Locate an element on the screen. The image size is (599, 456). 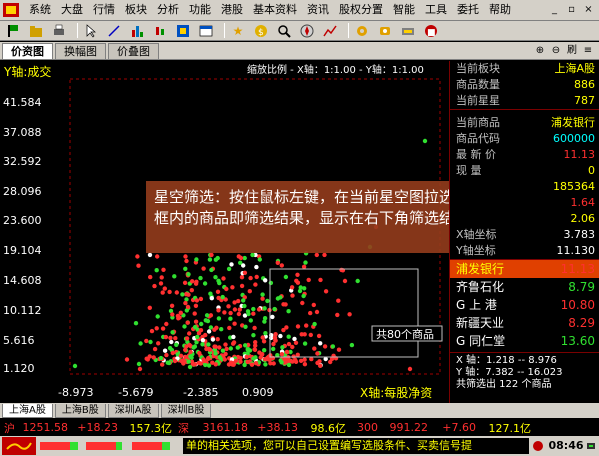
zoom-in-icon: ⊕ is located at coordinates (540, 51).